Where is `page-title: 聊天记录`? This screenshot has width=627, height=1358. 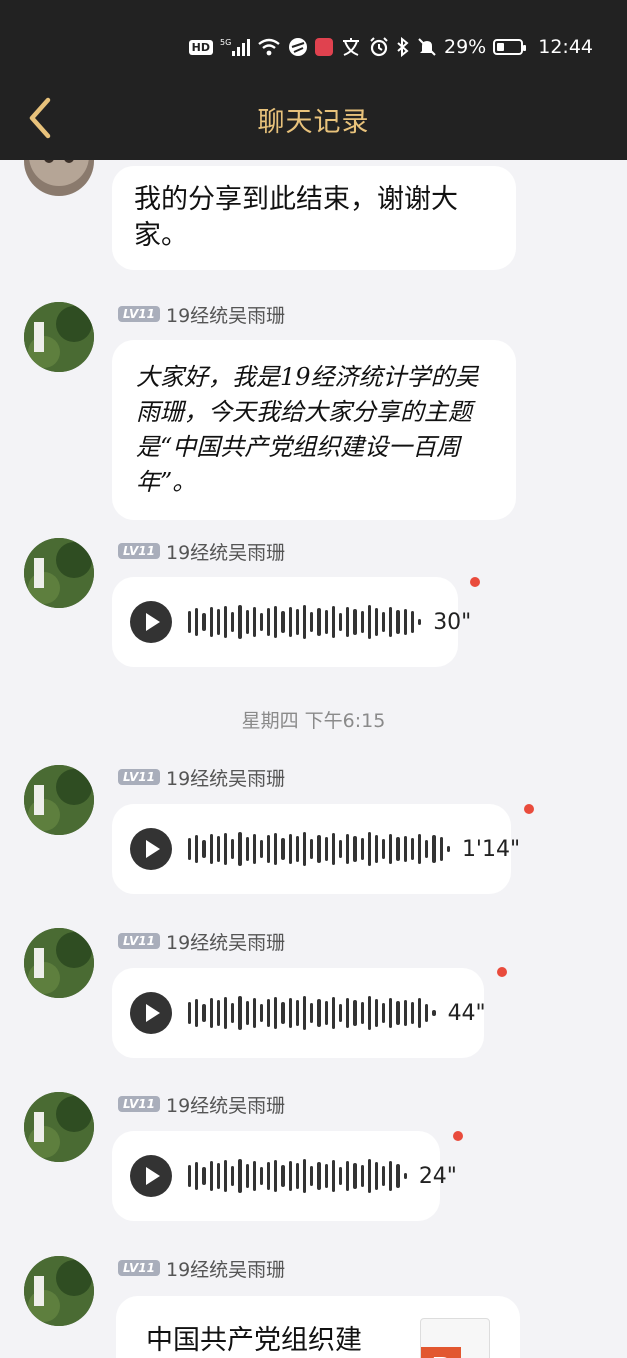
page-title: 聊天记录 is located at coordinates (313, 122).